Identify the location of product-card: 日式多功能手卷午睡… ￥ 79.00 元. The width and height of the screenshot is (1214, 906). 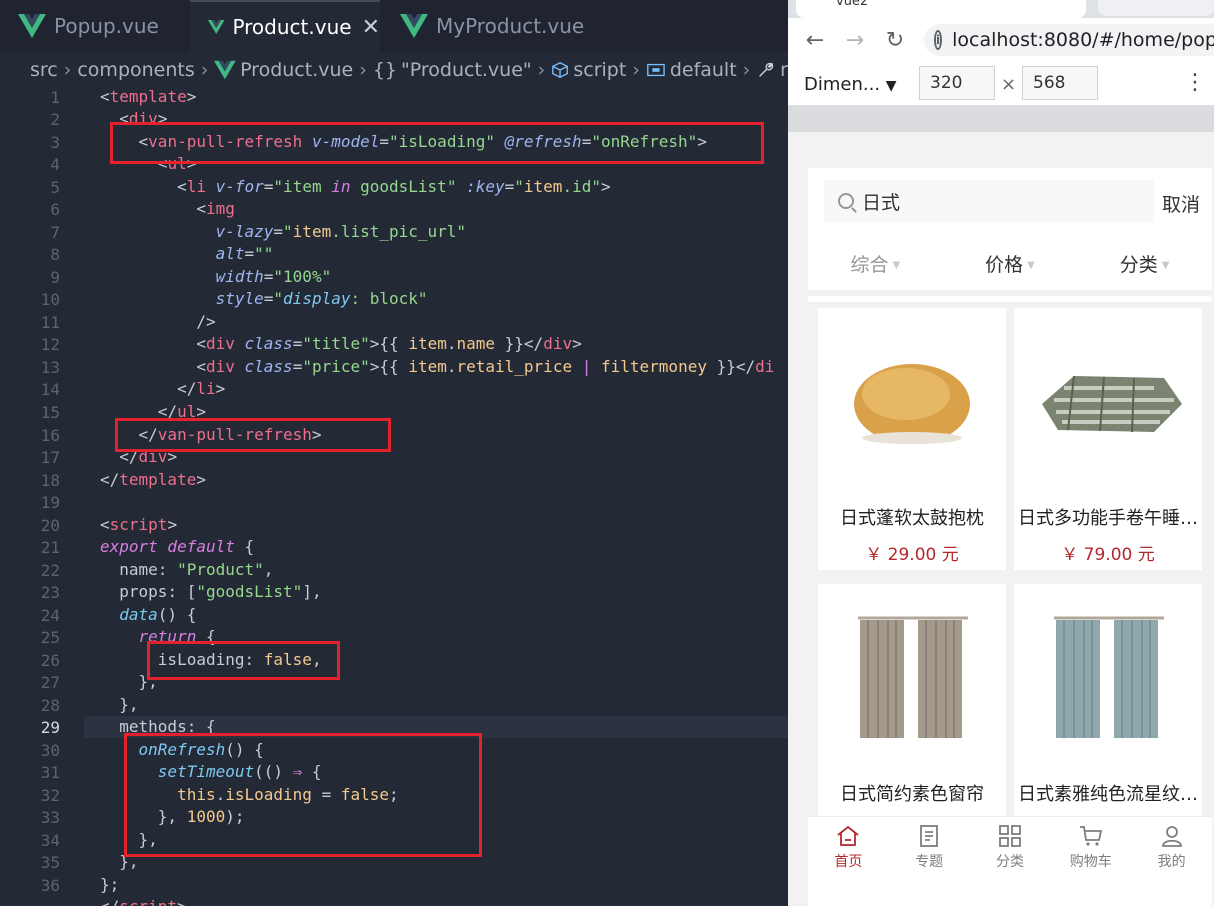
(1108, 439).